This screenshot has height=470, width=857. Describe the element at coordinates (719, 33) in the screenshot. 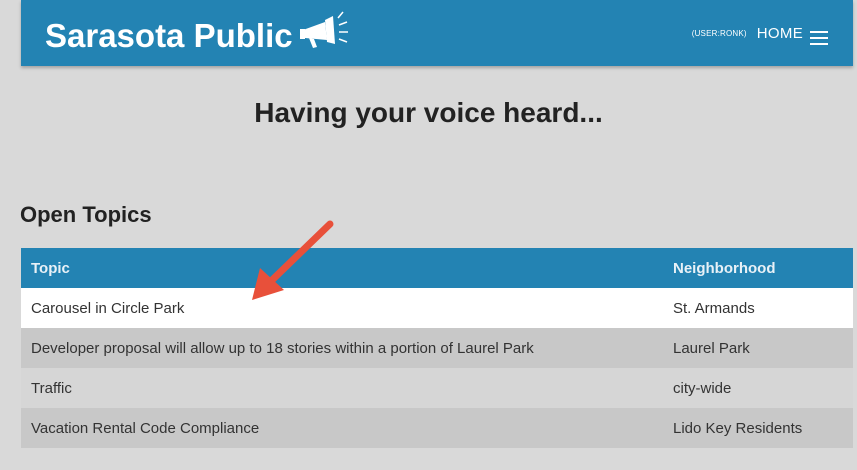

I see `user-tag: (USER:RONK)` at that location.